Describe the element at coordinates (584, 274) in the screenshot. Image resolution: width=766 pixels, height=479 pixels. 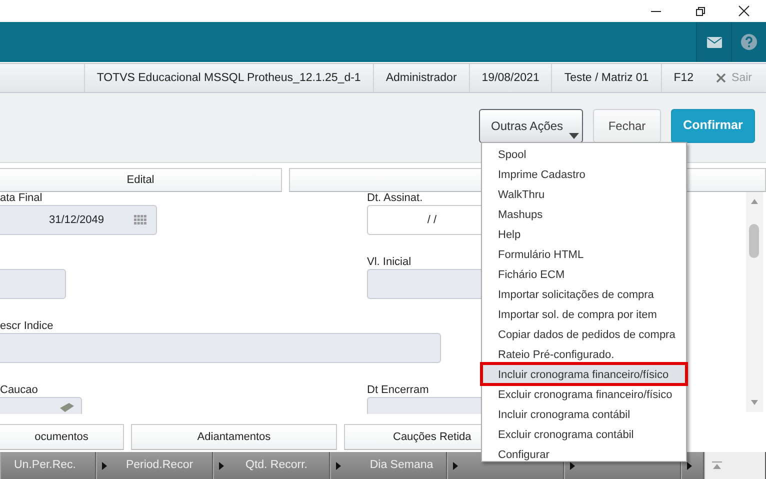
I see `menu-item: Fichário ECM` at that location.